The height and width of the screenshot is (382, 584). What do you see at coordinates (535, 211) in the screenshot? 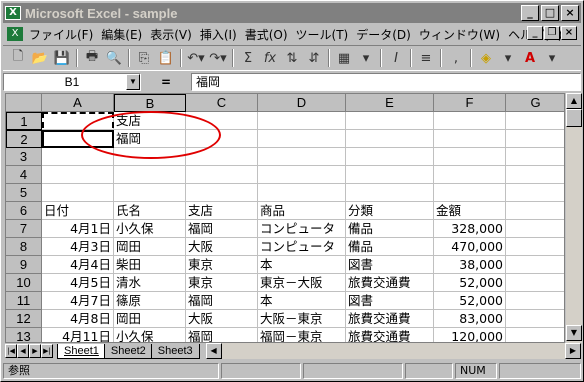
I see `cell-g6` at bounding box center [535, 211].